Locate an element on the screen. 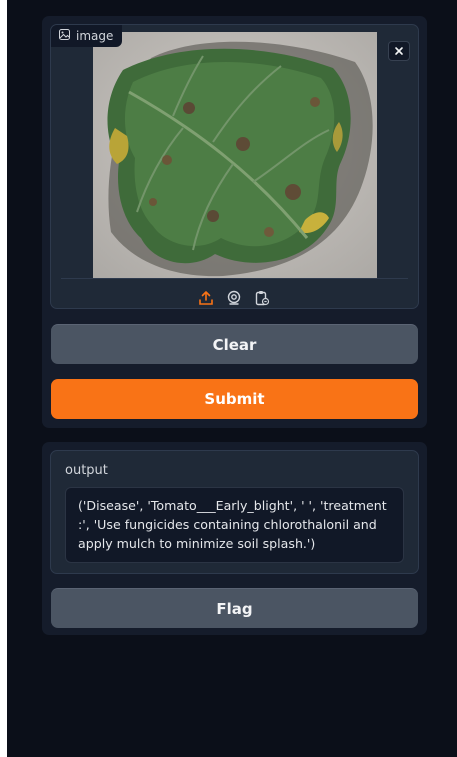 The height and width of the screenshot is (757, 457). upload-icon is located at coordinates (206, 298).